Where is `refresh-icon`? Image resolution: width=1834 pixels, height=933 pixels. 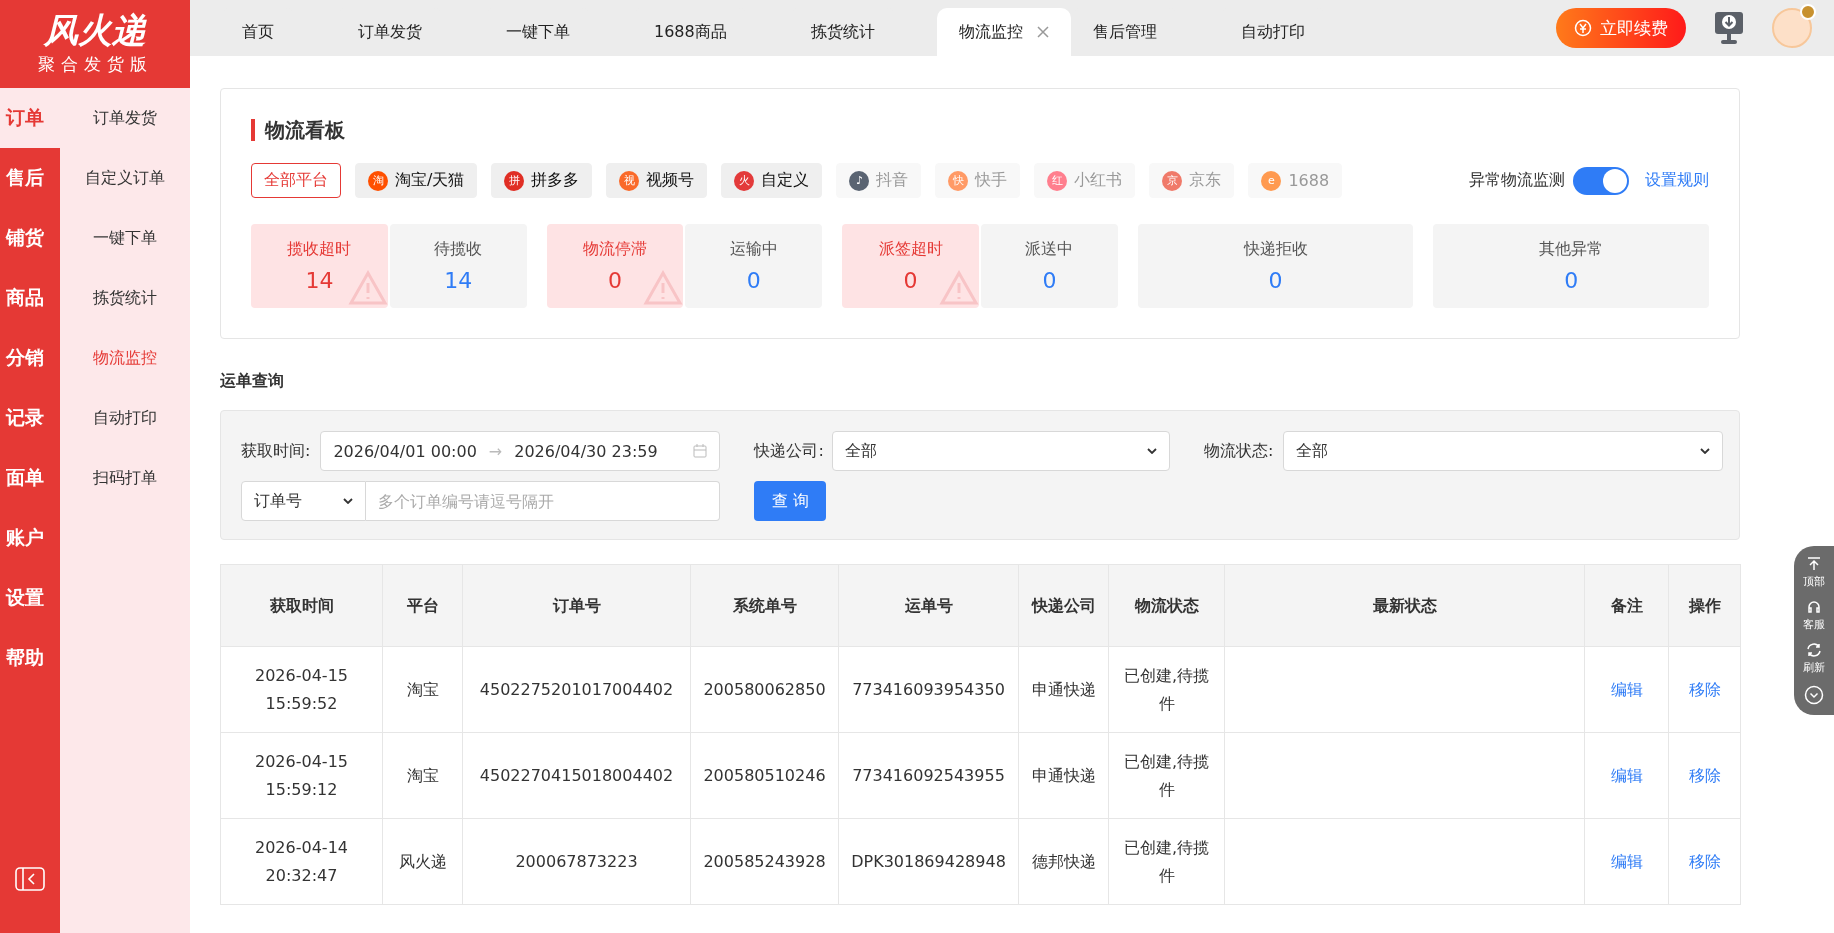
refresh-icon is located at coordinates (1814, 650).